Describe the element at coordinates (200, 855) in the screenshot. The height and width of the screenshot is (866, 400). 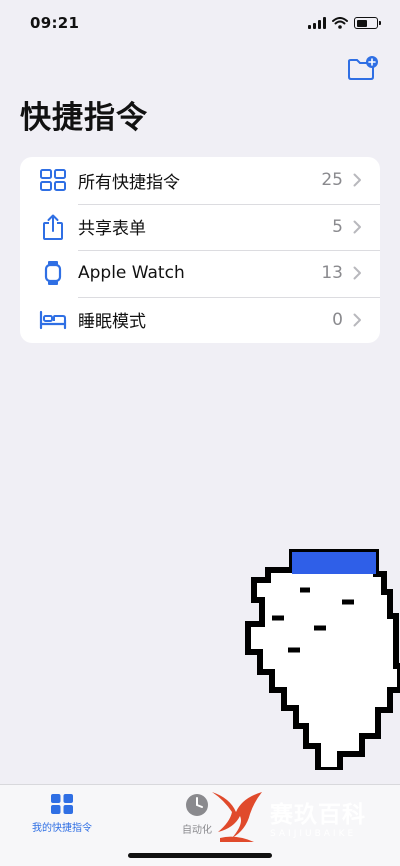
I see `home-indicator` at that location.